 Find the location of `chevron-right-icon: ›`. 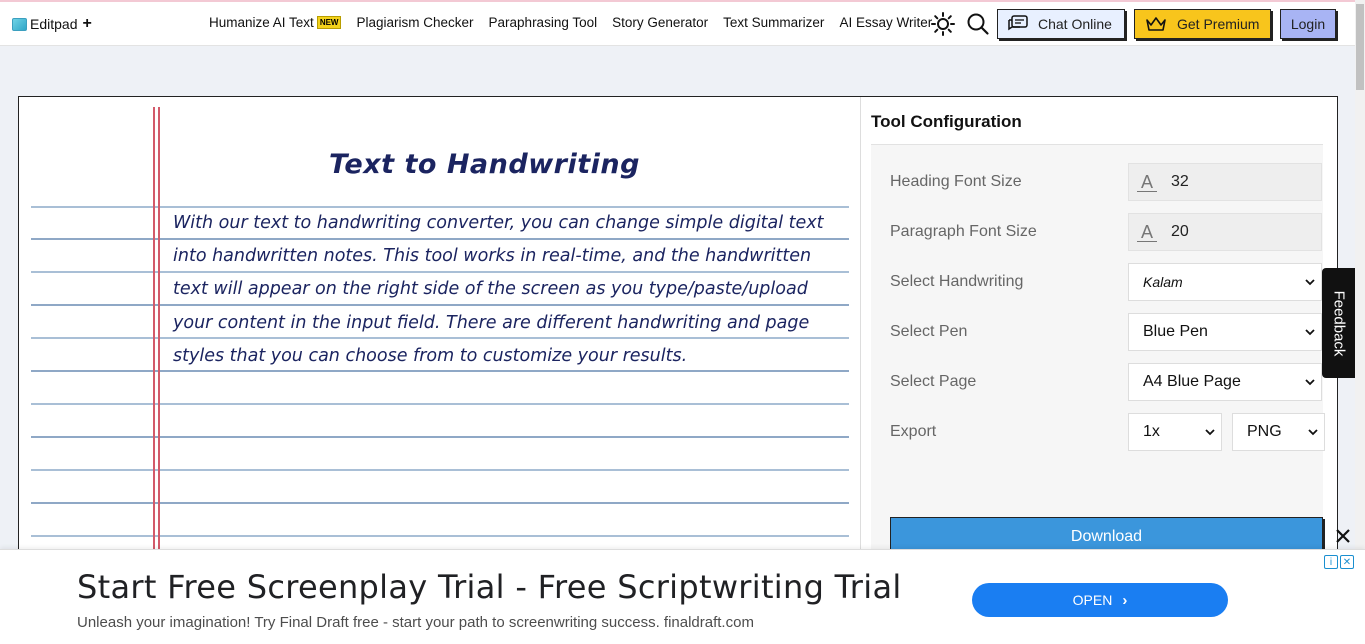

chevron-right-icon: › is located at coordinates (1125, 600).